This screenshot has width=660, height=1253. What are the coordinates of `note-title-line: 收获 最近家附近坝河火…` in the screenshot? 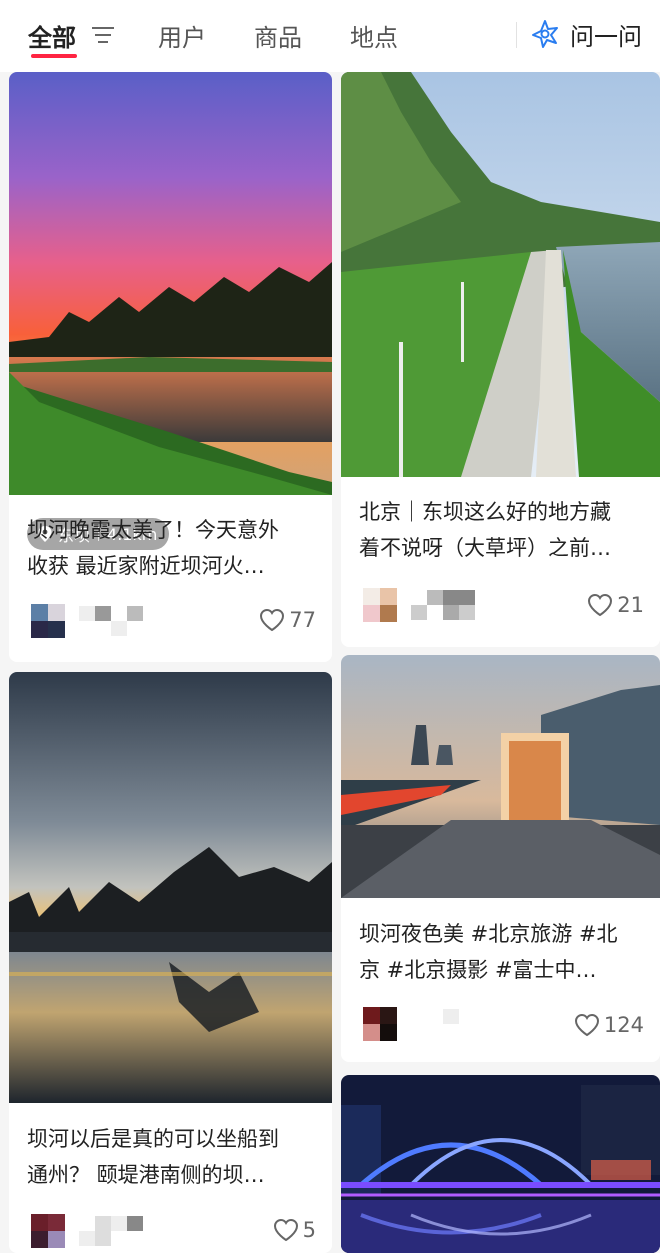 It's located at (146, 566).